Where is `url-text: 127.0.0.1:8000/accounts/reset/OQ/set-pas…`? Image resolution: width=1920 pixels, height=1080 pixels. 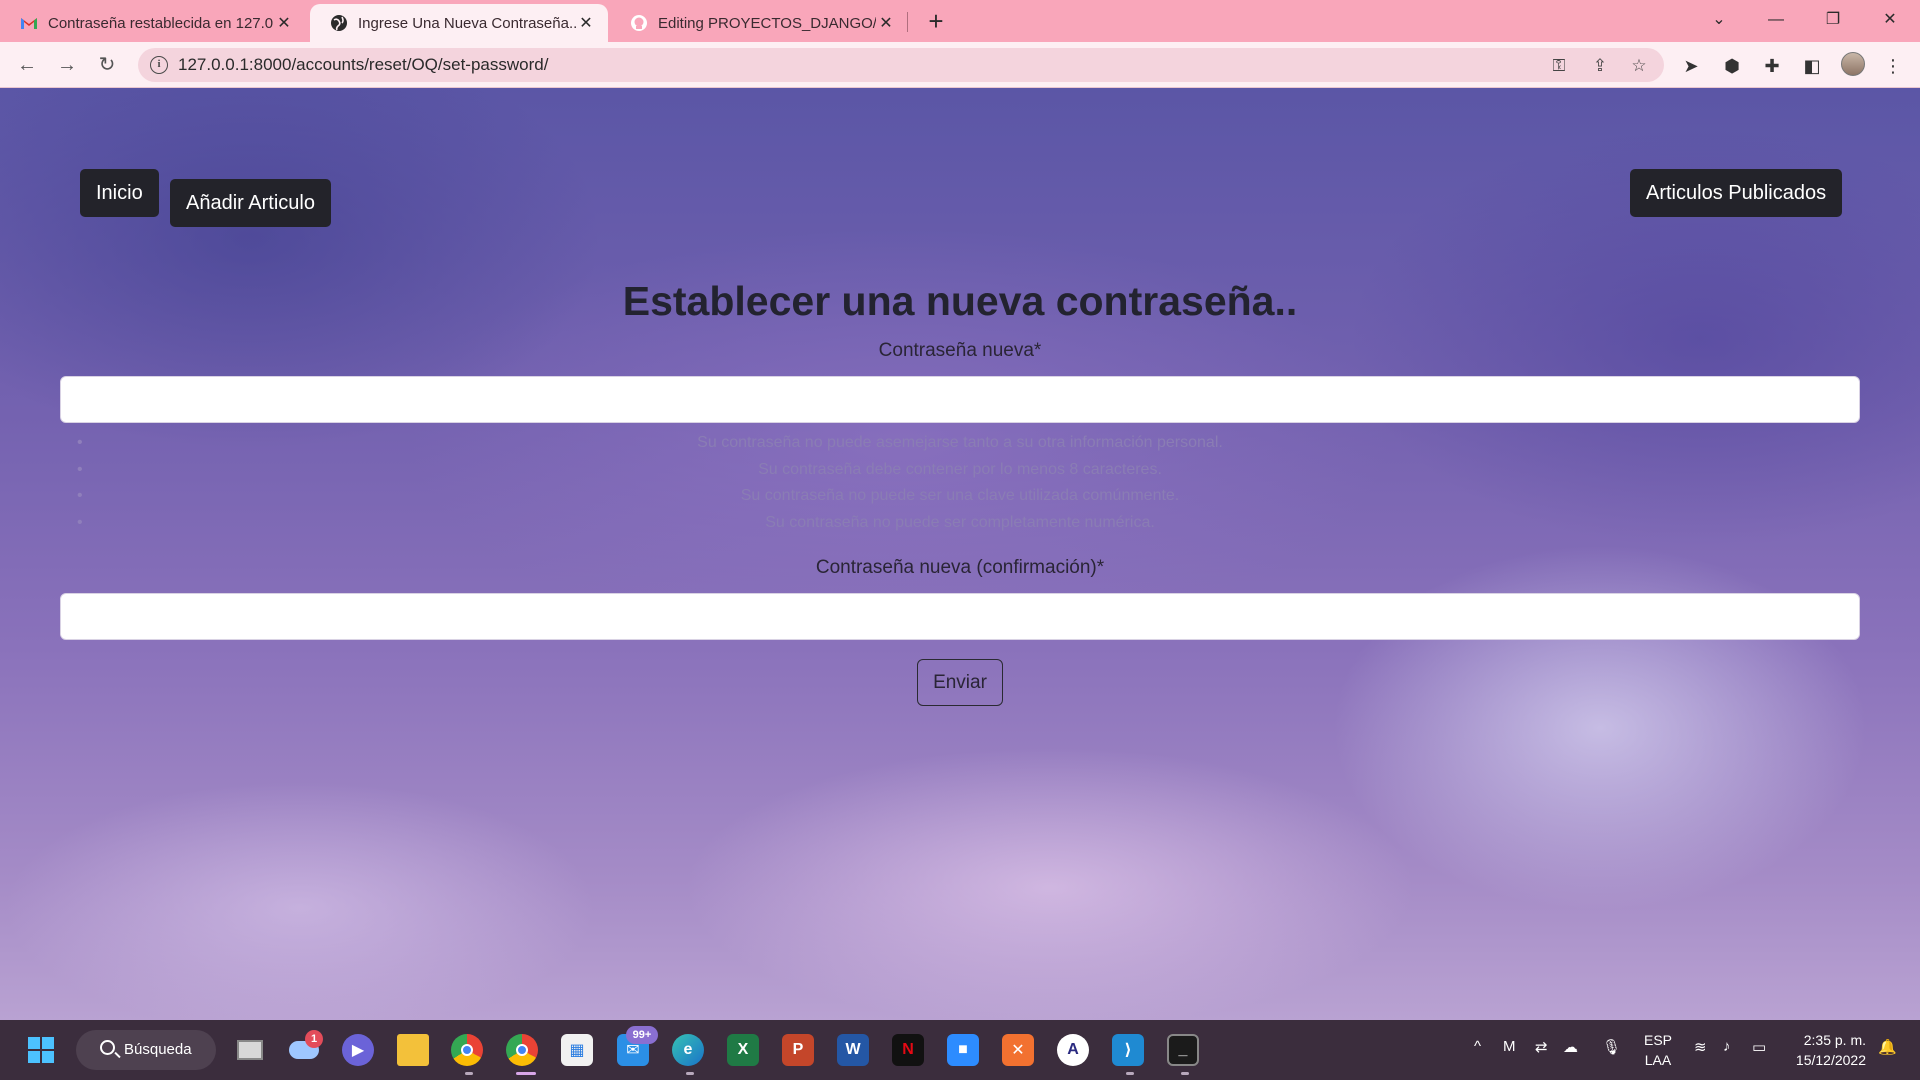 url-text: 127.0.0.1:8000/accounts/reset/OQ/set-pas… is located at coordinates (363, 65).